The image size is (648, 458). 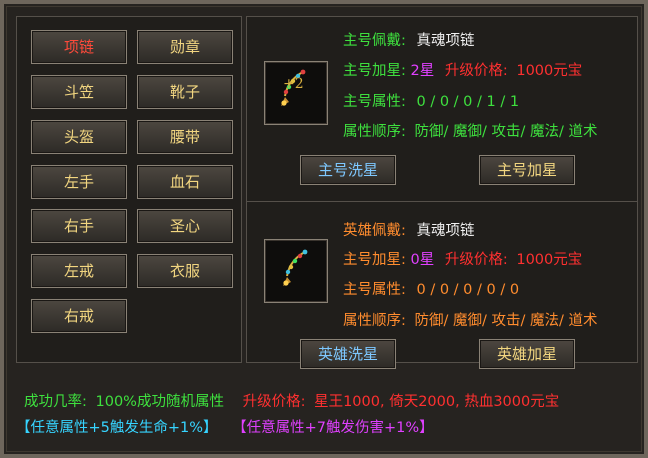 What do you see at coordinates (159, 402) in the screenshot?
I see `success-rate-value: 100%成功随机属性` at bounding box center [159, 402].